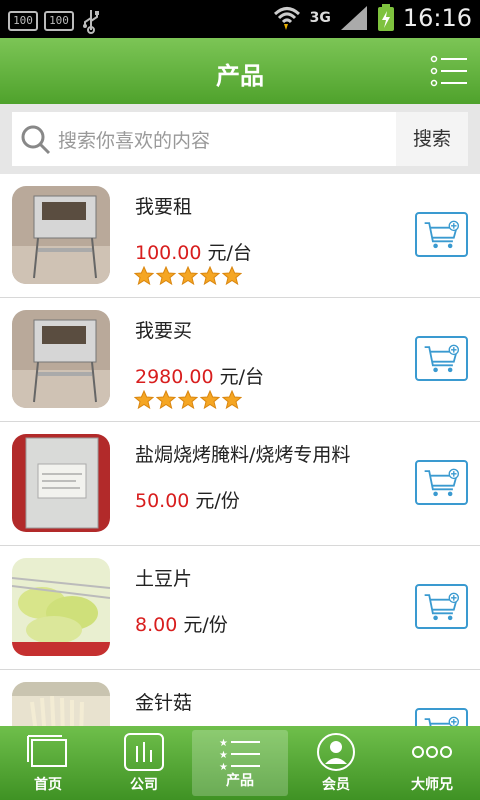 This screenshot has width=480, height=800. I want to click on tab-products: ★ ★ ★ 产品, so click(240, 763).